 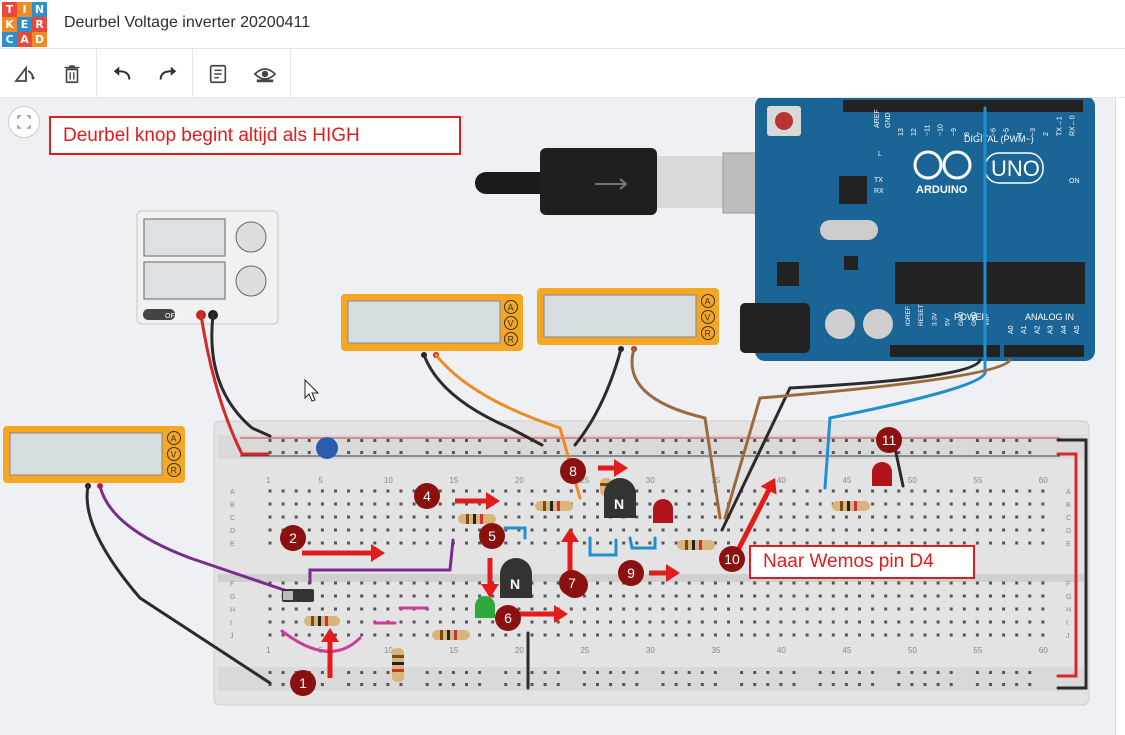 I want to click on step-marker-number: 4, so click(x=427, y=496).